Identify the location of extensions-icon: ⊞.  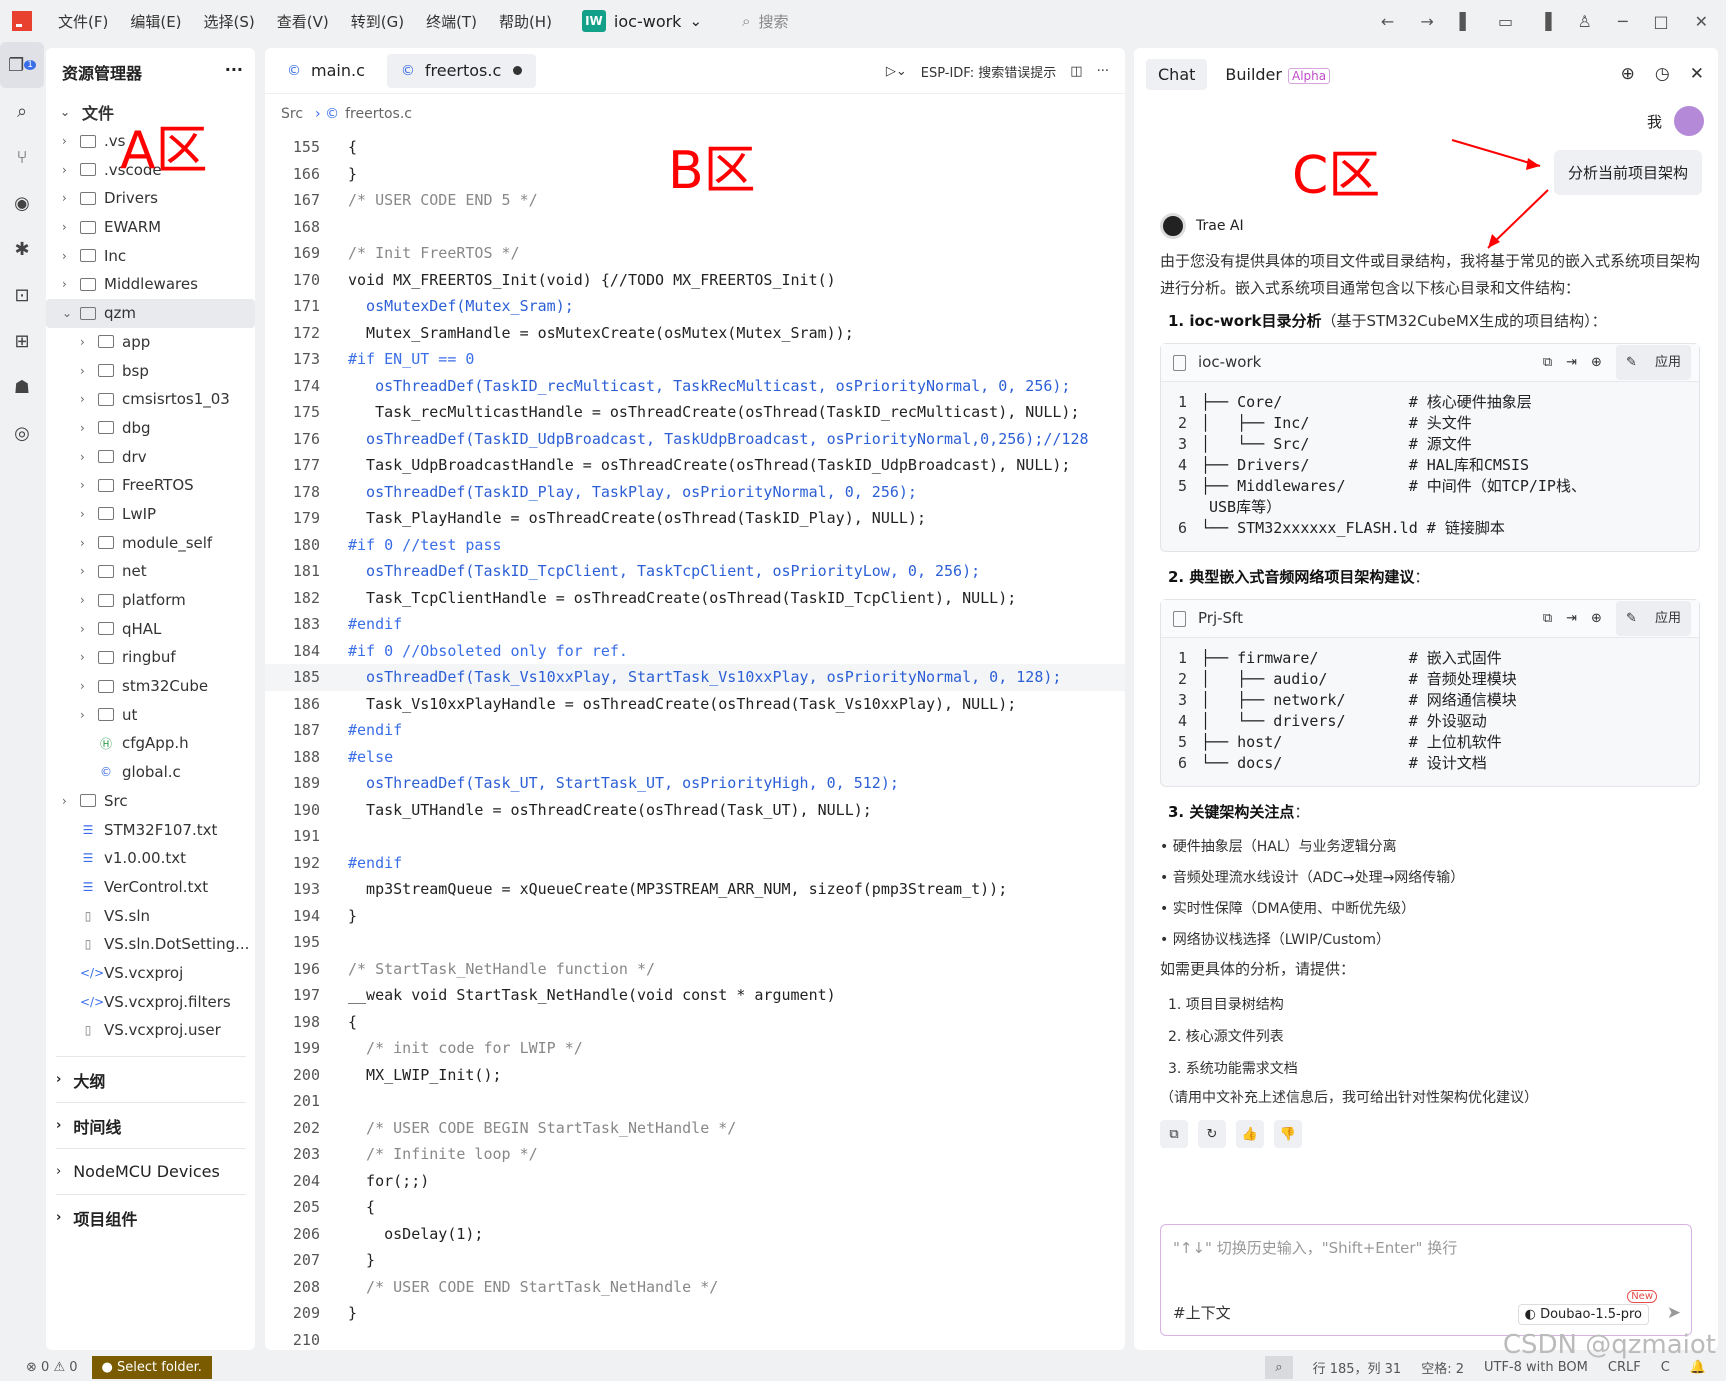
(22, 341).